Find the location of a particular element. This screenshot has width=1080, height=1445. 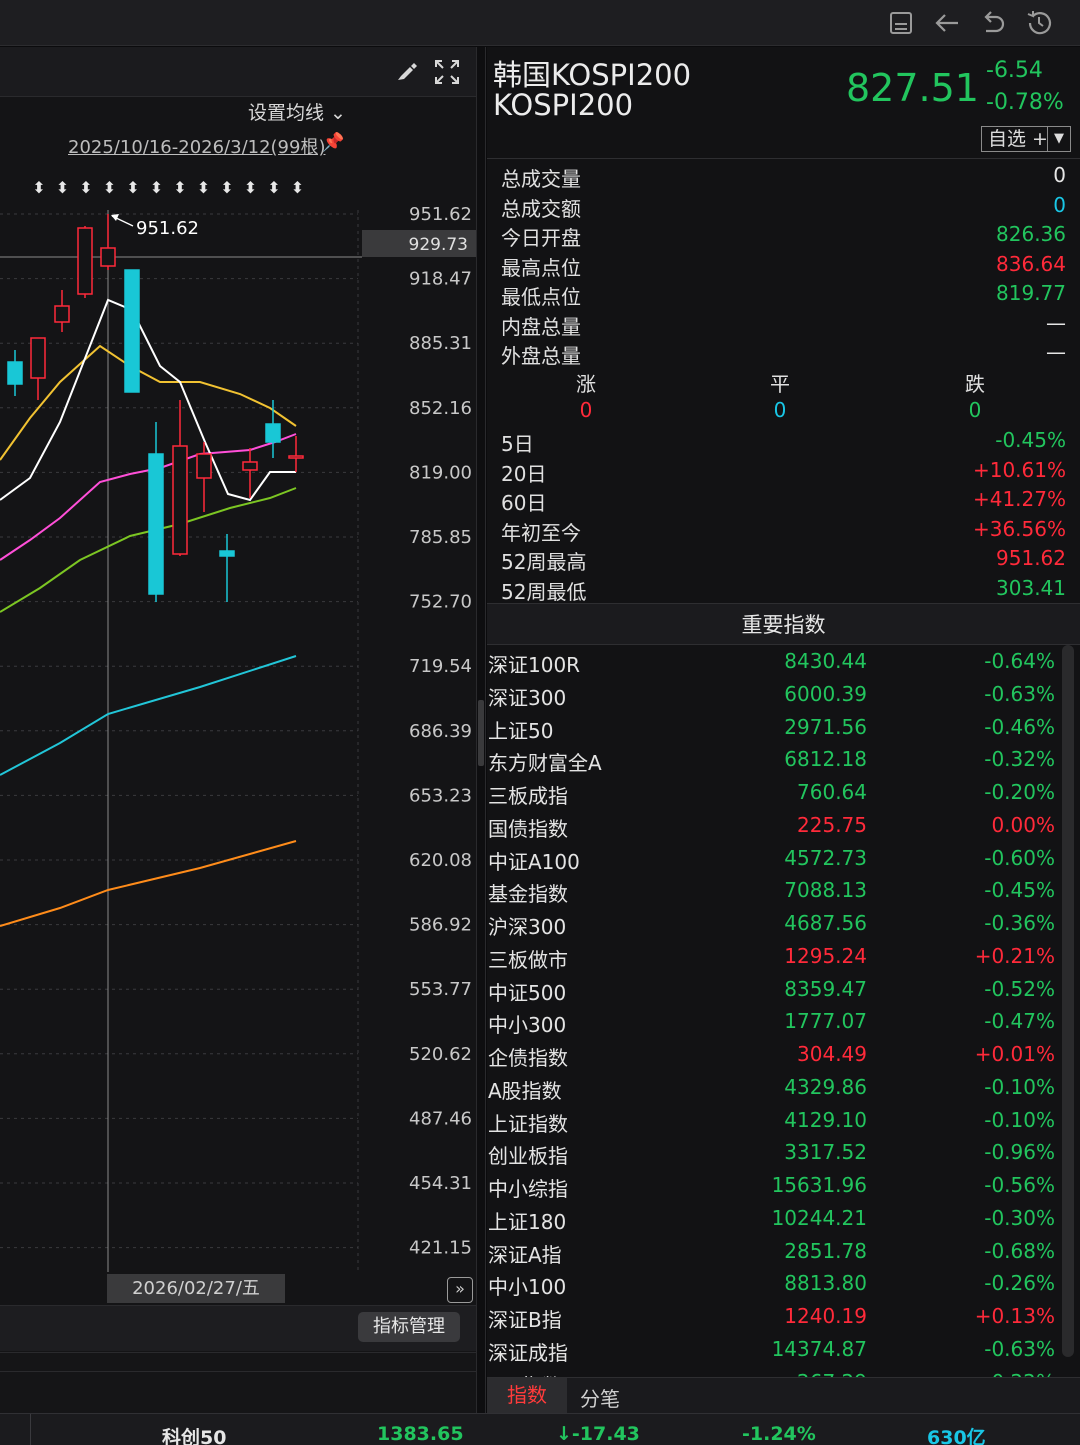

undo-icon is located at coordinates (993, 23).